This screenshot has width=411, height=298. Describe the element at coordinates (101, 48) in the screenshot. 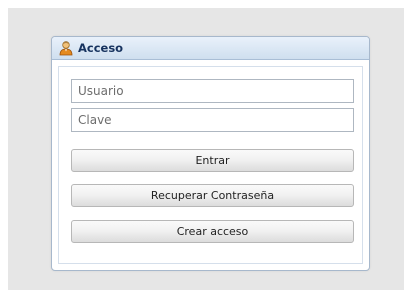

I see `panel-title: Acceso` at that location.